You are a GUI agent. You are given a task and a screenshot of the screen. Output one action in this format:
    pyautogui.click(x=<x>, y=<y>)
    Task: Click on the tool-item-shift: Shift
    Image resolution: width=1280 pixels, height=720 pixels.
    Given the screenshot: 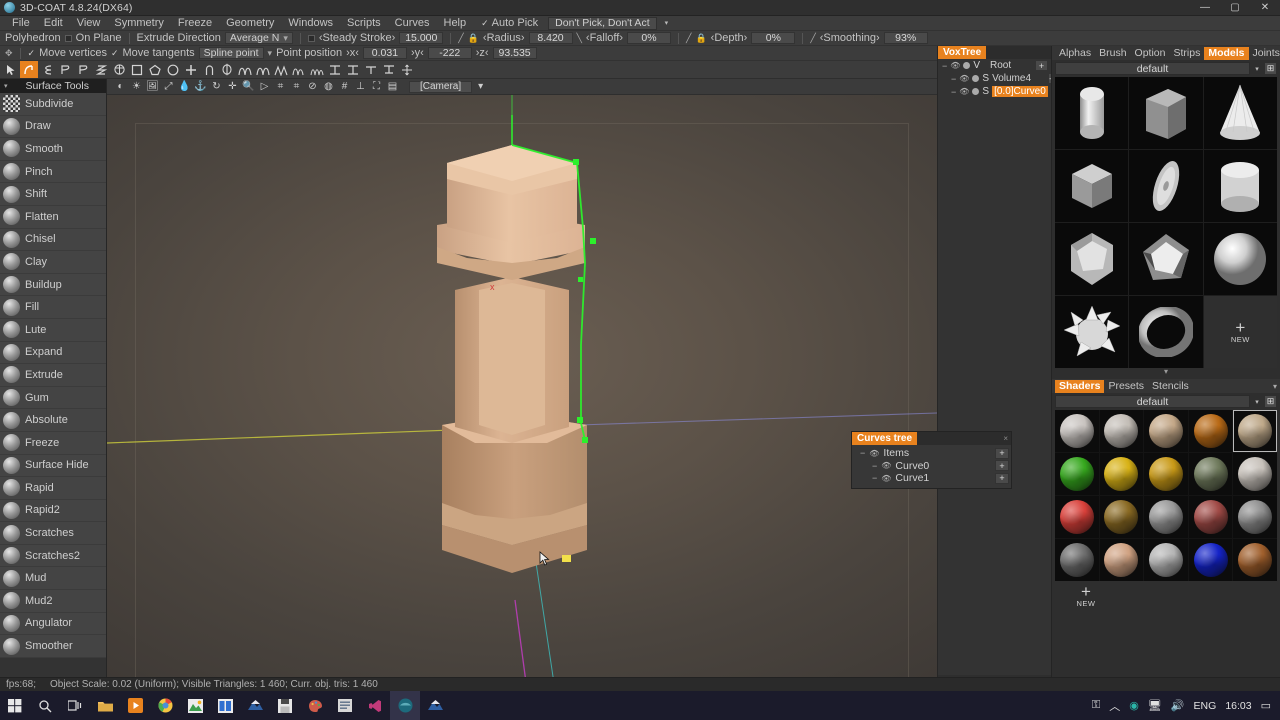 What is the action you would take?
    pyautogui.click(x=53, y=194)
    